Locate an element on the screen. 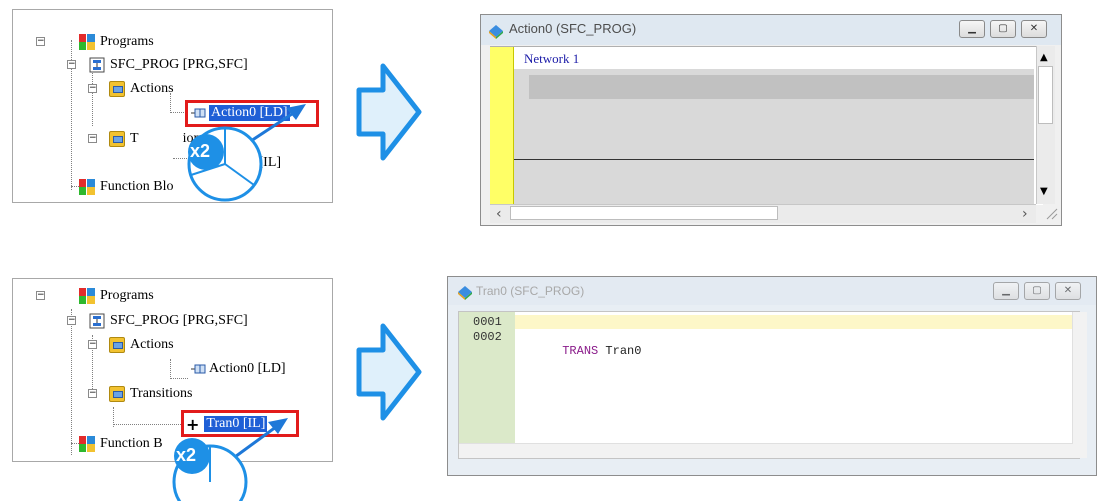 Image resolution: width=1099 pixels, height=501 pixels. tree-item-action0: Action0 [LD] is located at coordinates (238, 369).